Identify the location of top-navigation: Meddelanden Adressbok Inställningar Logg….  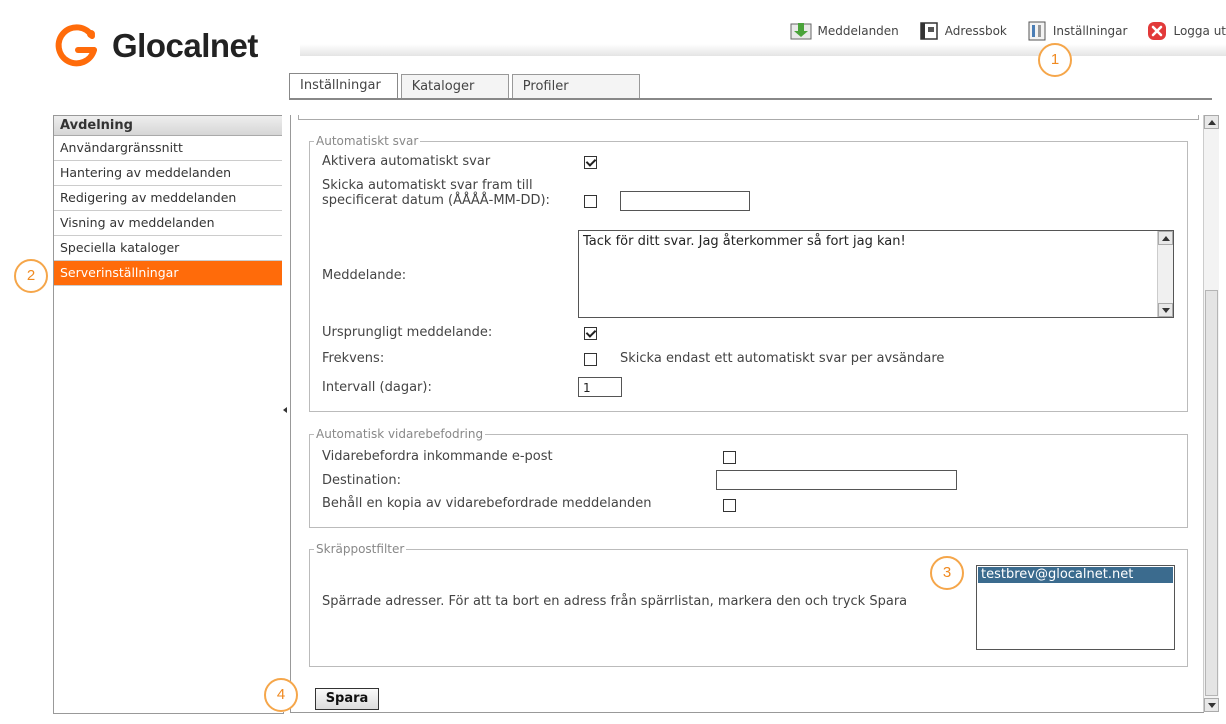
(1008, 31).